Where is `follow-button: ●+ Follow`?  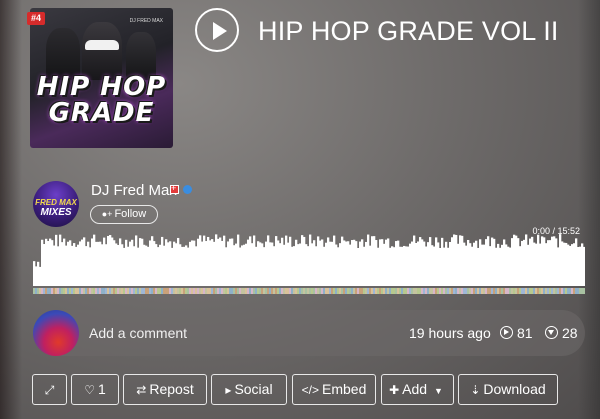 follow-button: ●+ Follow is located at coordinates (124, 214).